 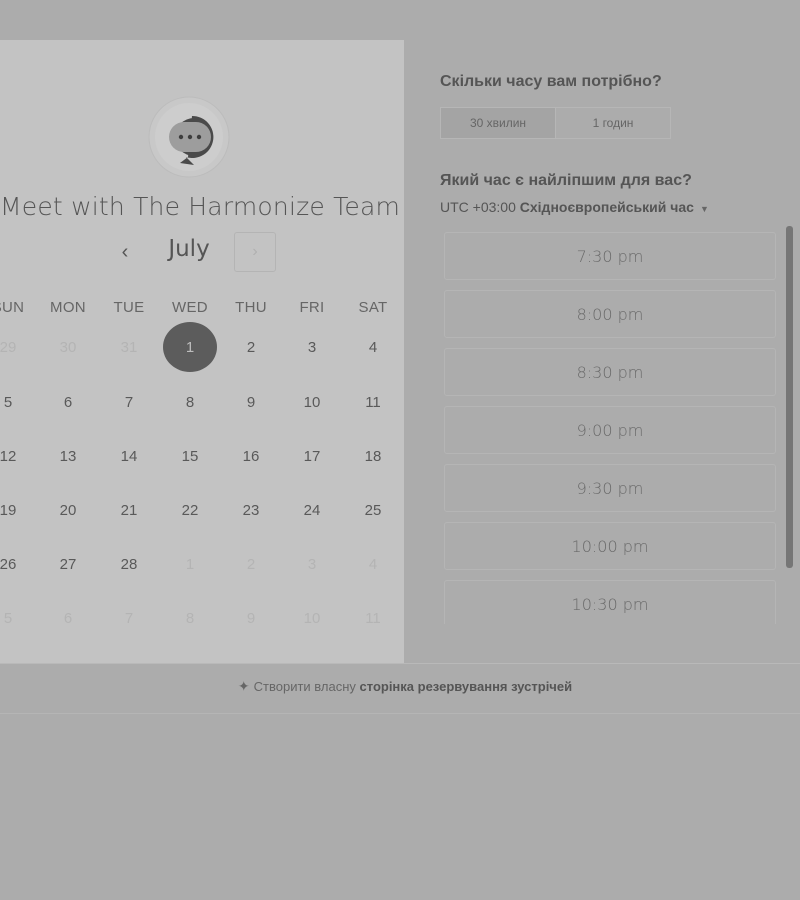 What do you see at coordinates (610, 372) in the screenshot?
I see `time-slot-button: 8:30 pm` at bounding box center [610, 372].